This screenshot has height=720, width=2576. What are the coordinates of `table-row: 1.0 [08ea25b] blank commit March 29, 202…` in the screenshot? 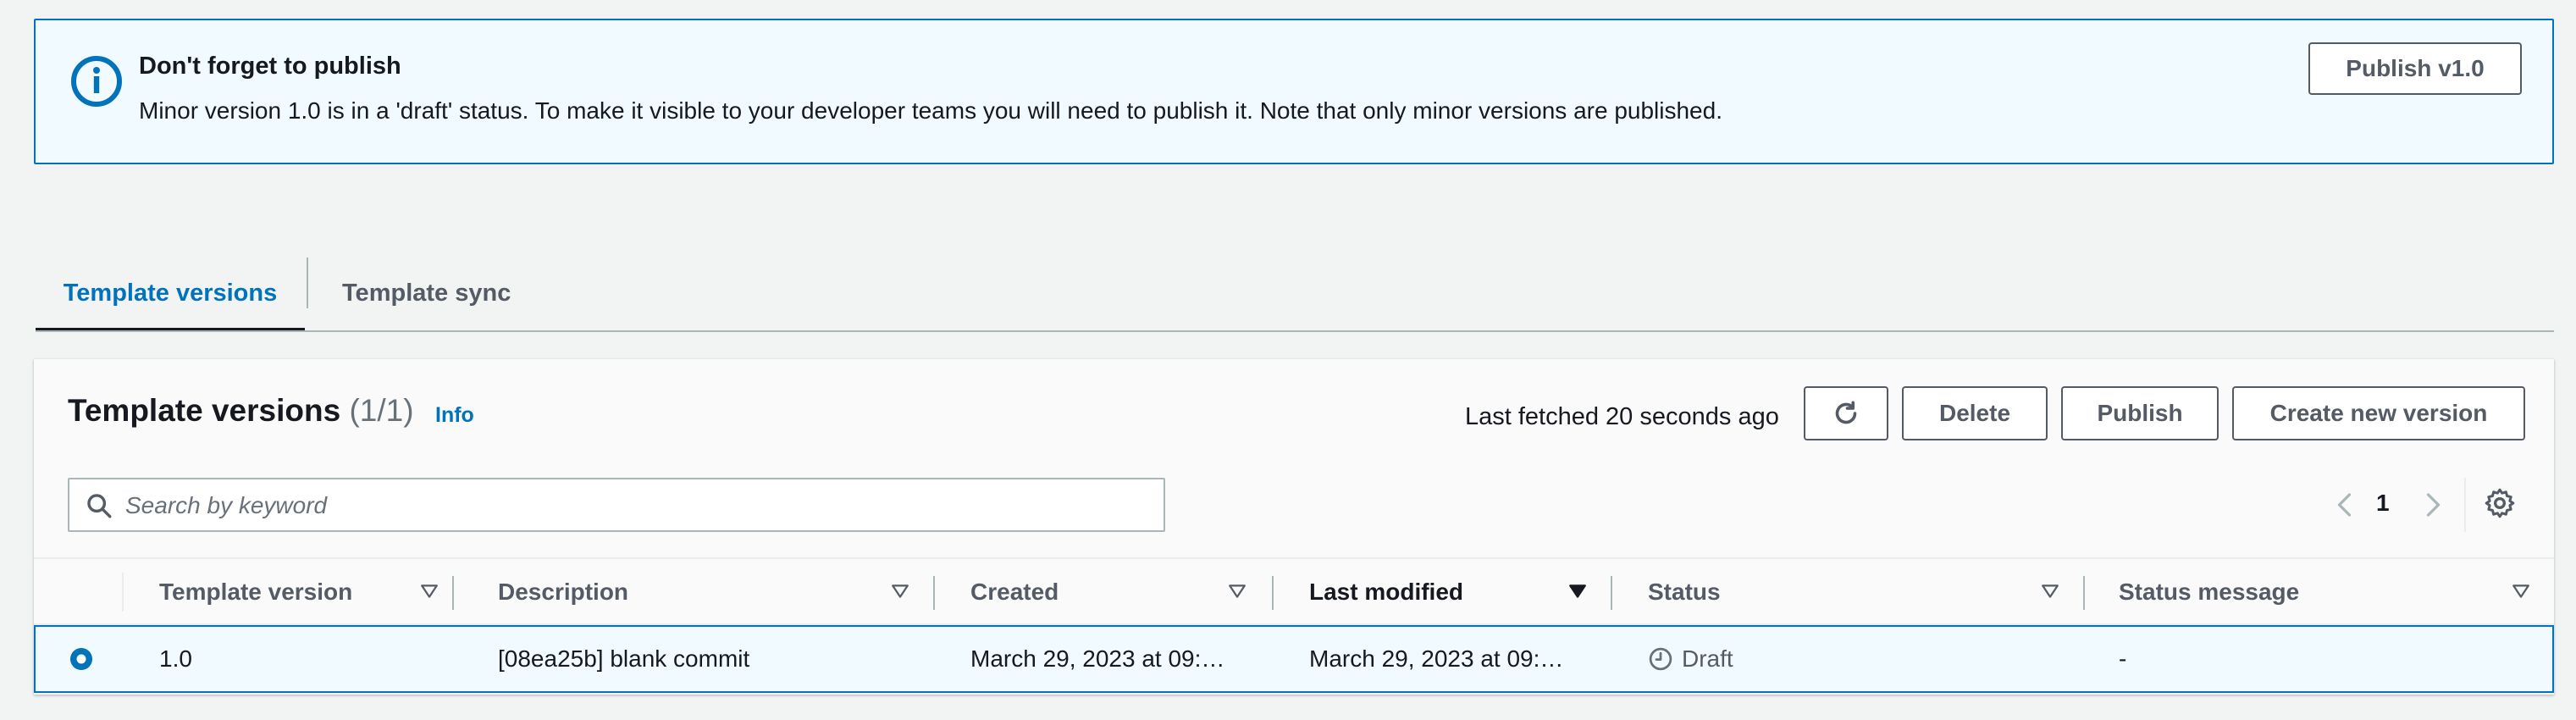 It's located at (1294, 659).